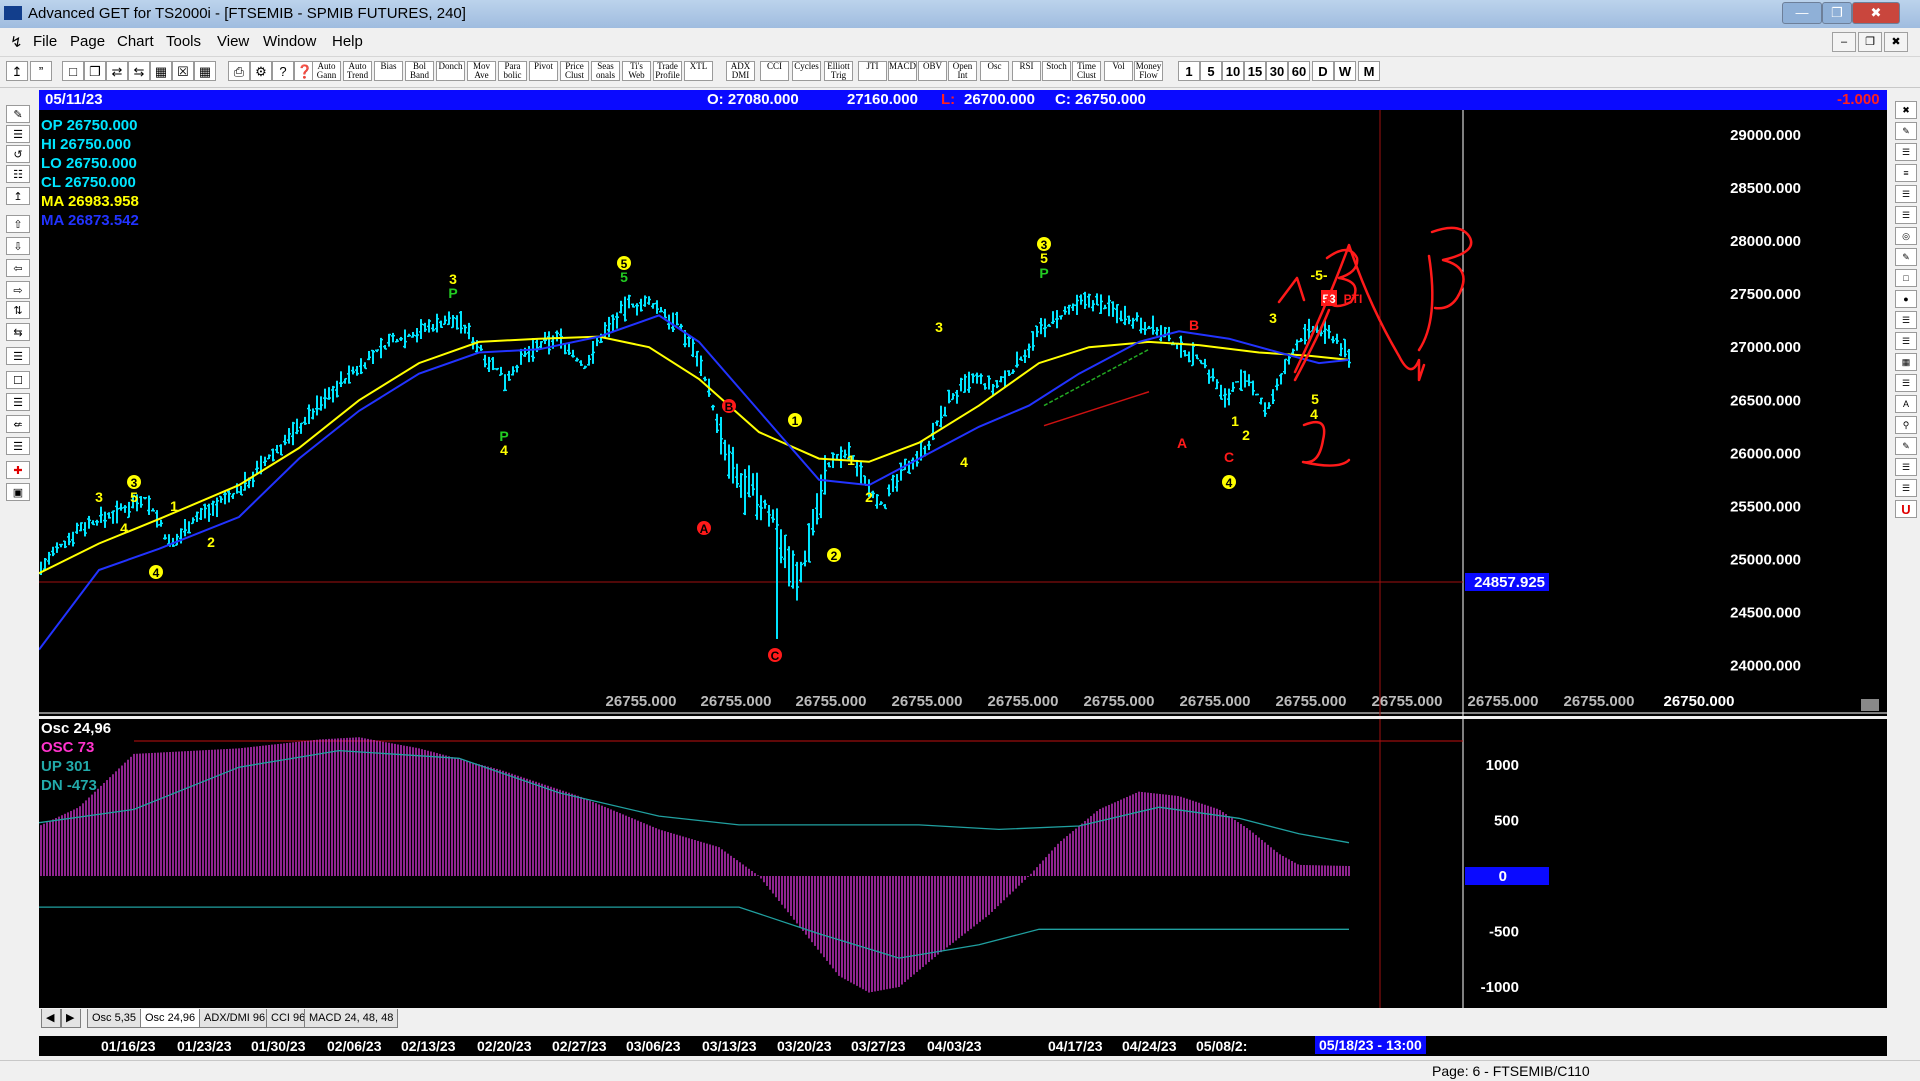  I want to click on copy-icon: ❐, so click(95, 71).